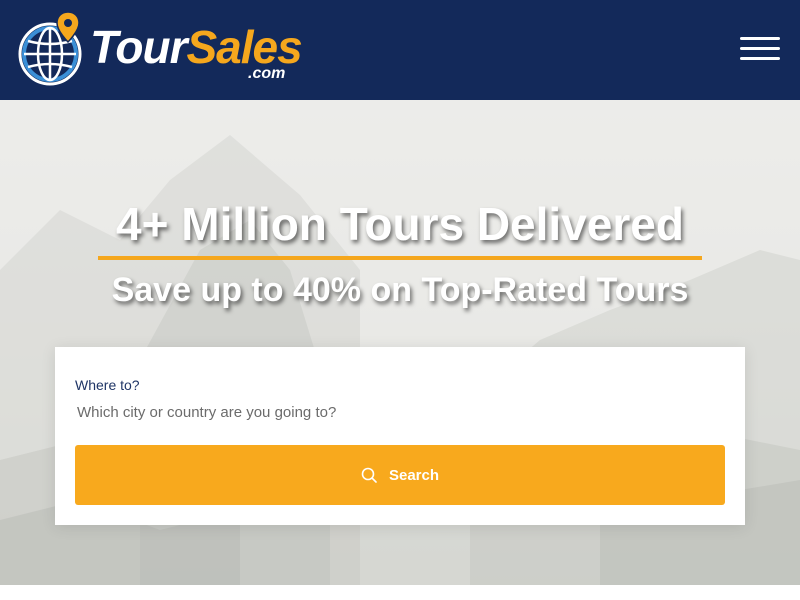  I want to click on page-content-start, so click(400, 592).